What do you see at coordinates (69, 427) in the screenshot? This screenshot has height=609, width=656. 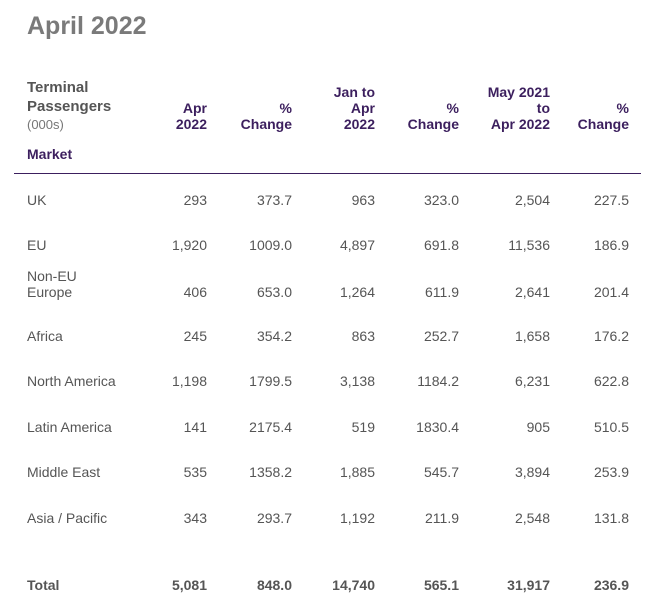 I see `market-name: Latin America` at bounding box center [69, 427].